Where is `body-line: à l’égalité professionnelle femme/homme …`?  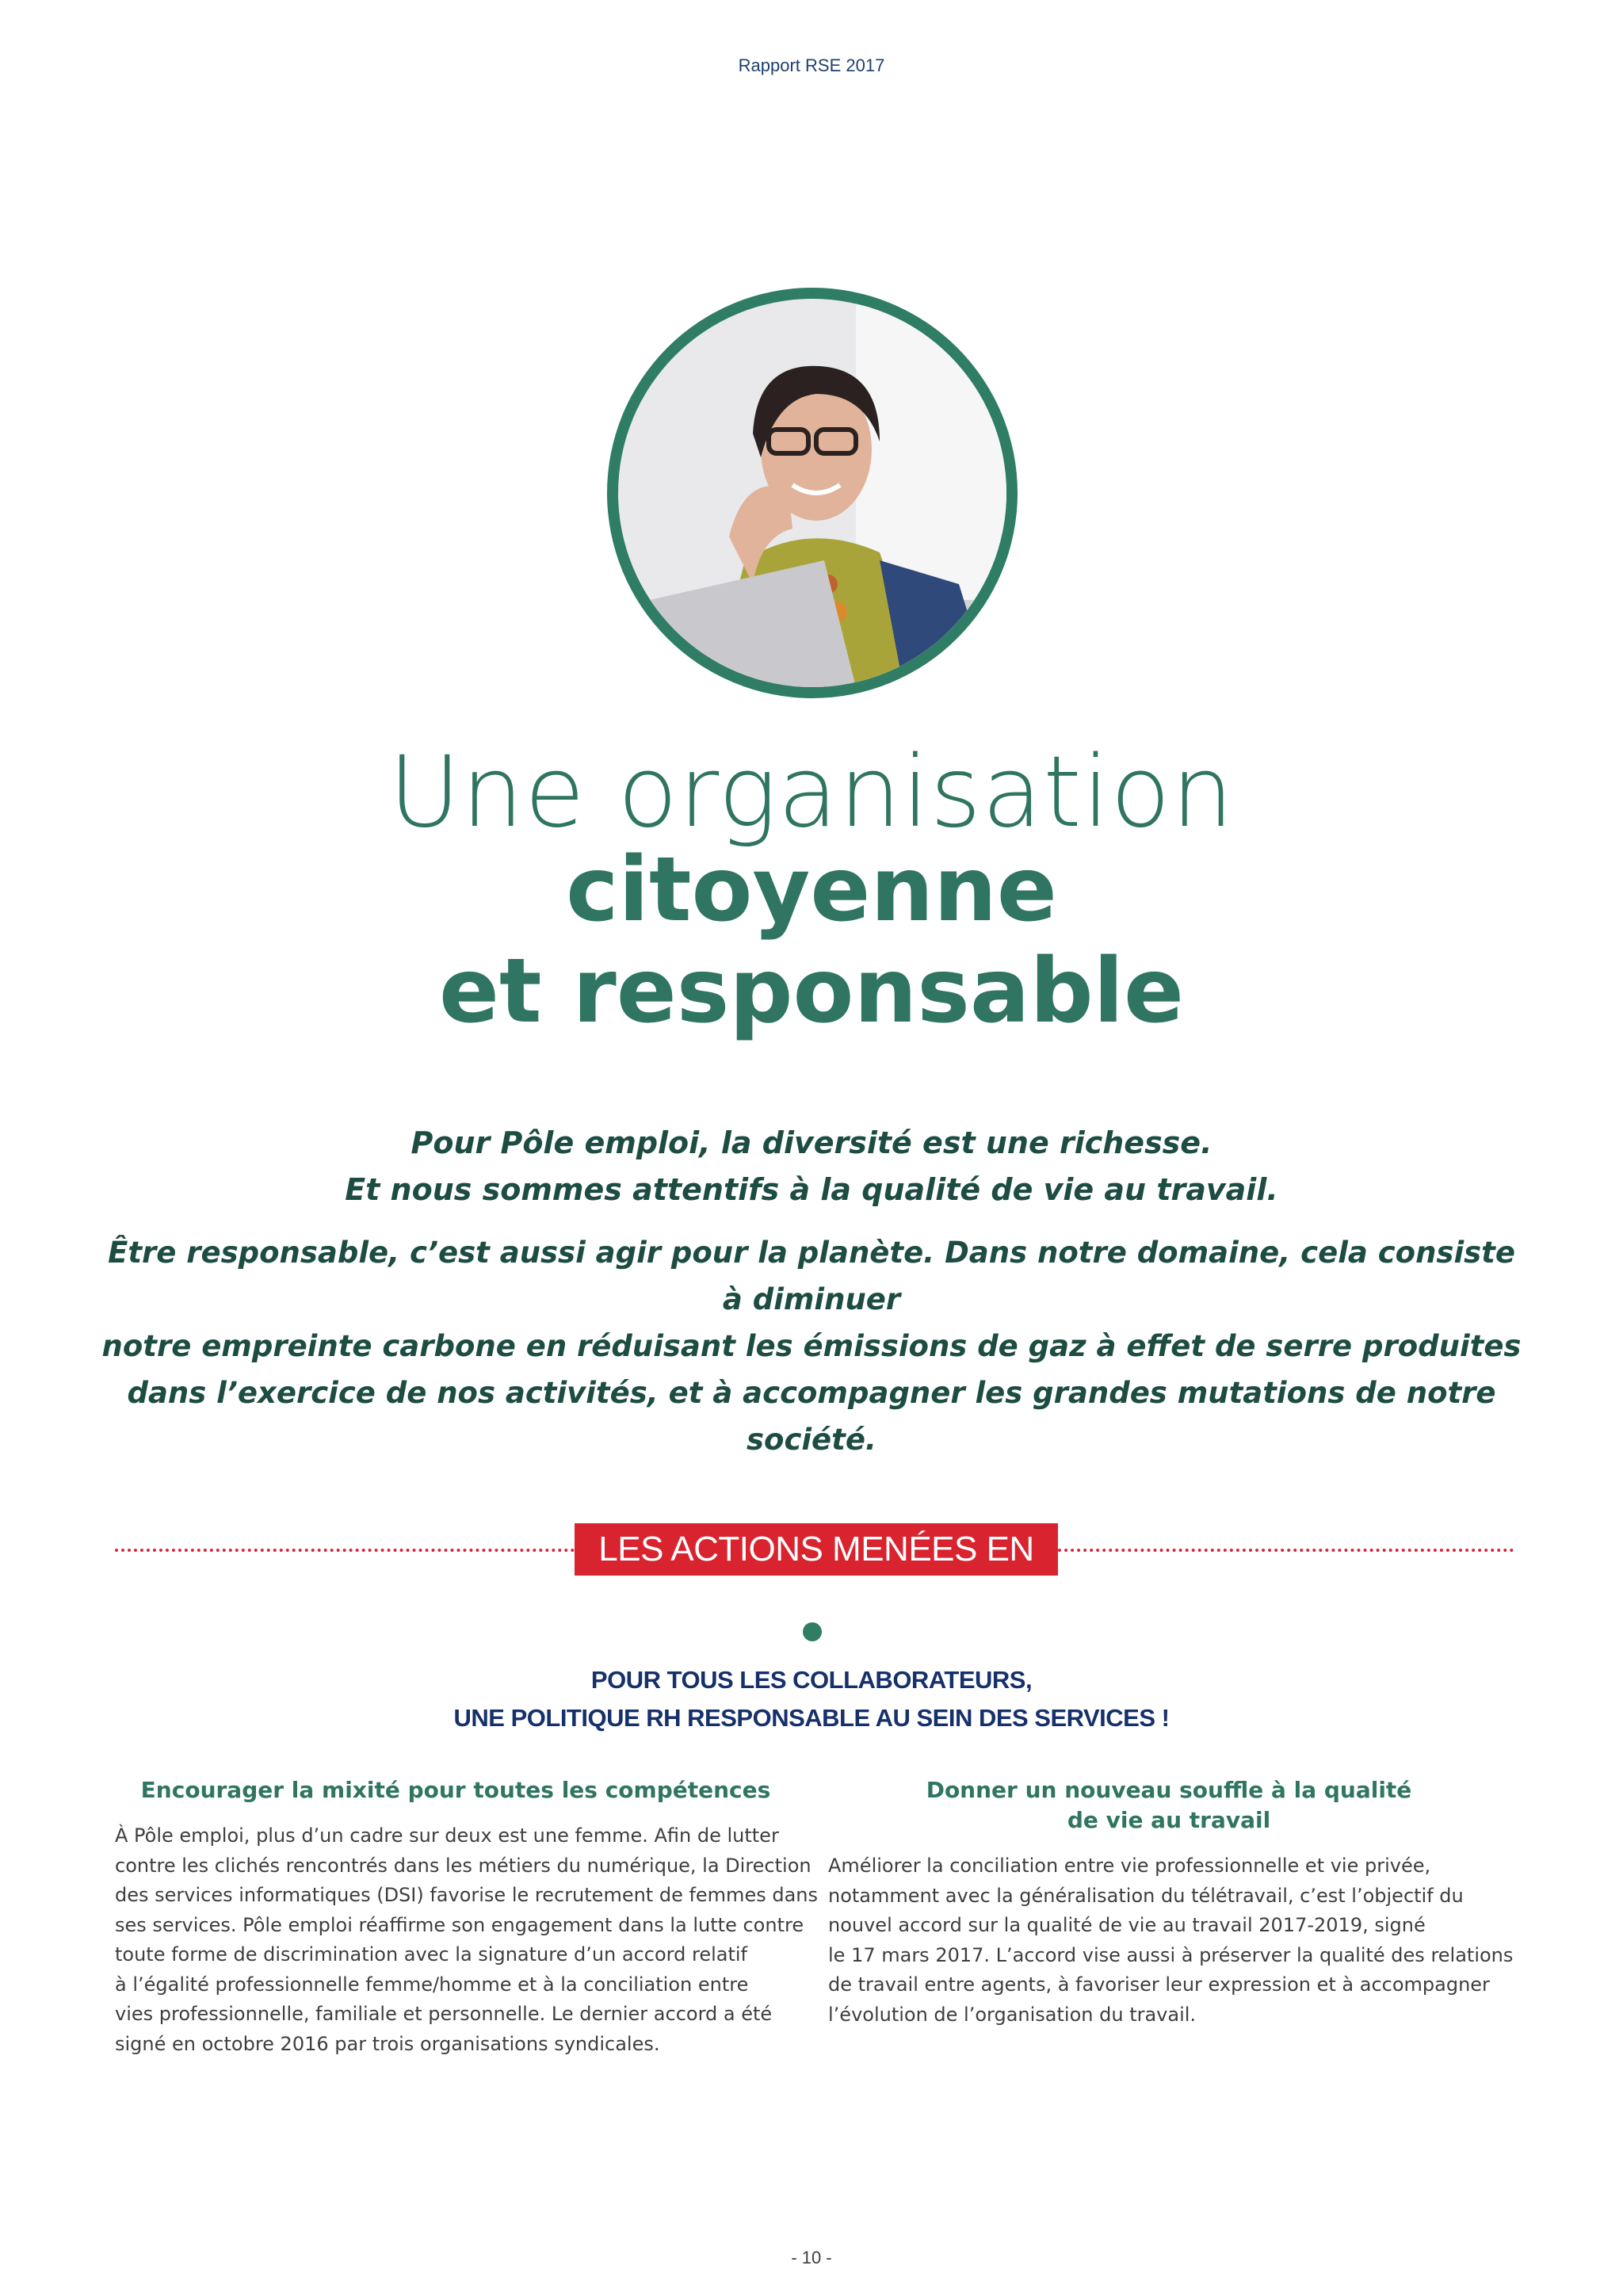
body-line: à l’égalité professionnelle femme/homme … is located at coordinates (432, 1984).